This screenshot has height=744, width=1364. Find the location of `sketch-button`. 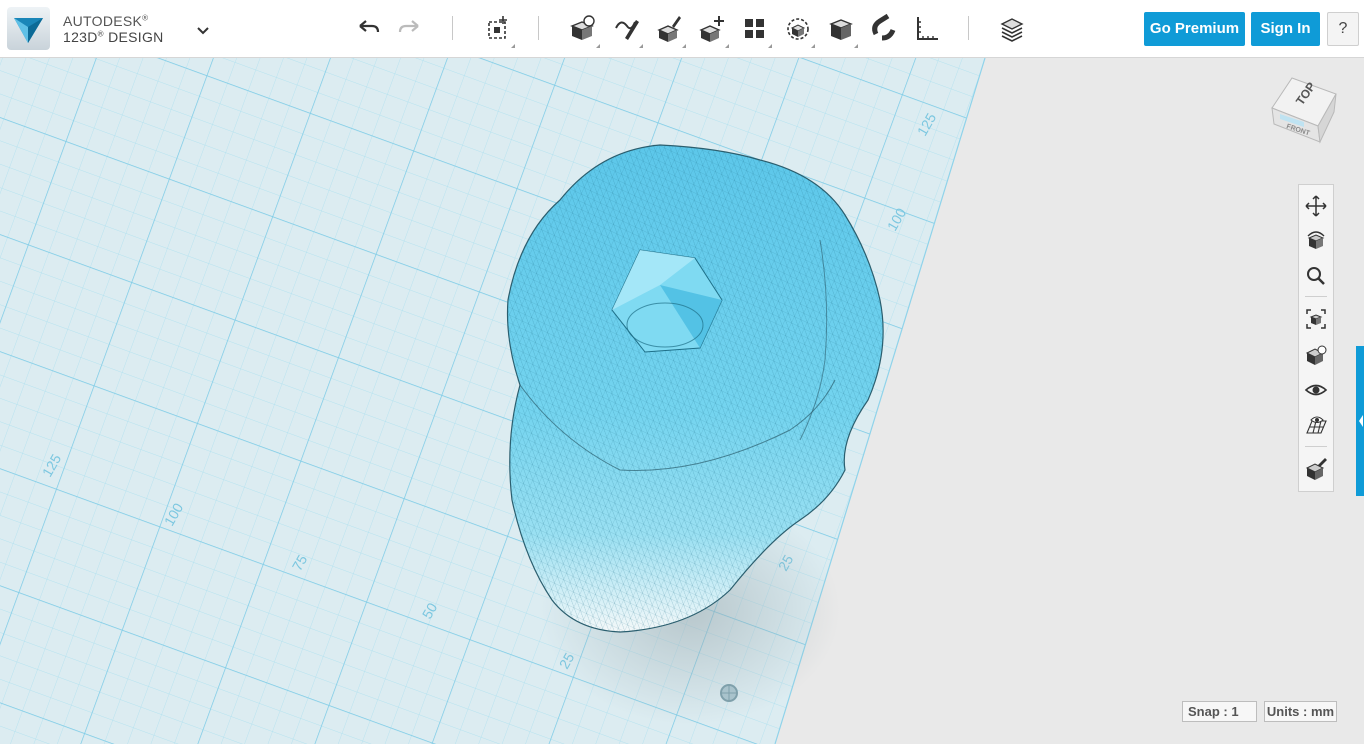

sketch-button is located at coordinates (627, 30).